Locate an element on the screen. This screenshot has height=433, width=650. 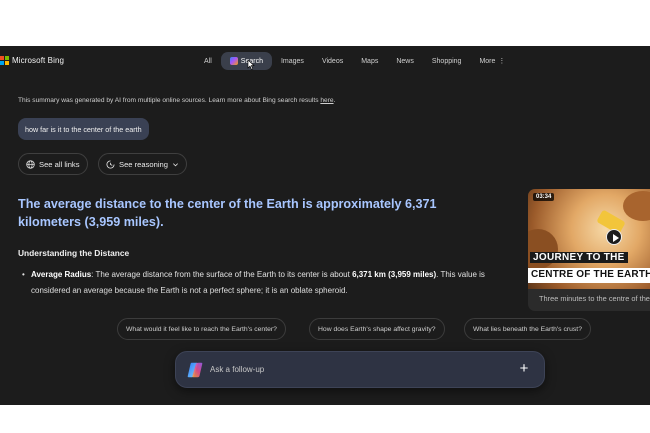
top-margin is located at coordinates (325, 23).